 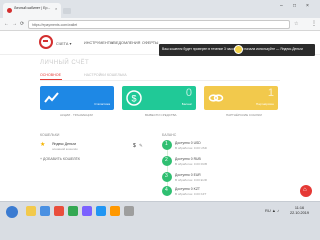 I want to click on wallets-heading: КОШЕЛЬКИ, so click(x=50, y=135).